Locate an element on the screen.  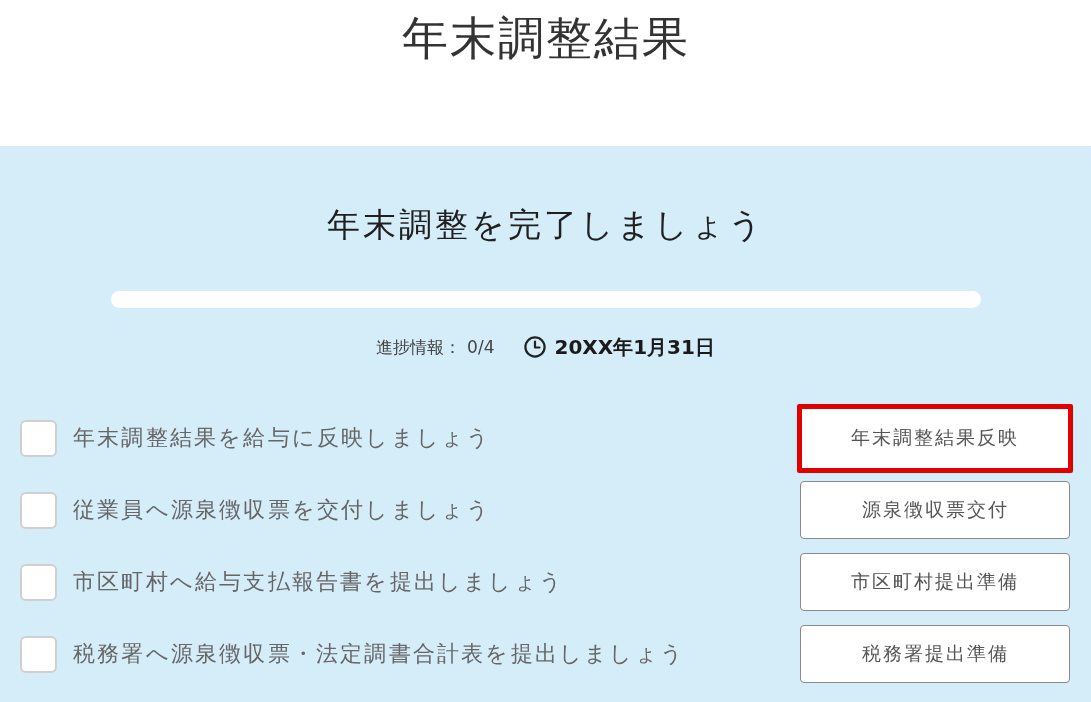
task-action-button: 市区町村提出準備 is located at coordinates (935, 582).